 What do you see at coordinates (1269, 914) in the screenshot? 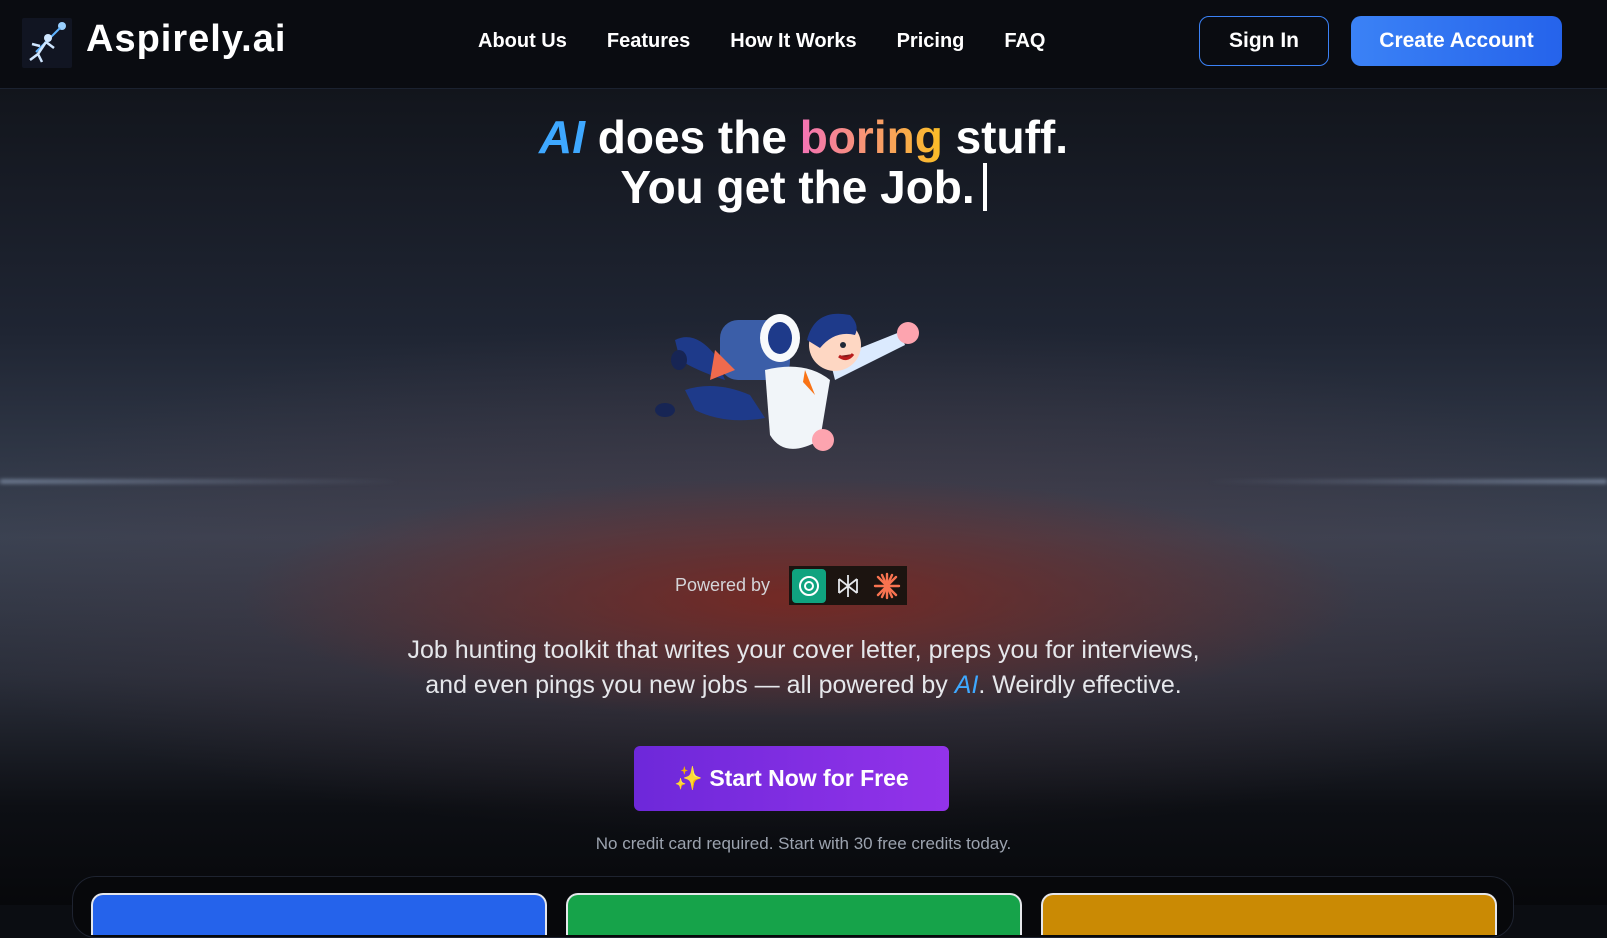
I see `feature-card-yellow` at bounding box center [1269, 914].